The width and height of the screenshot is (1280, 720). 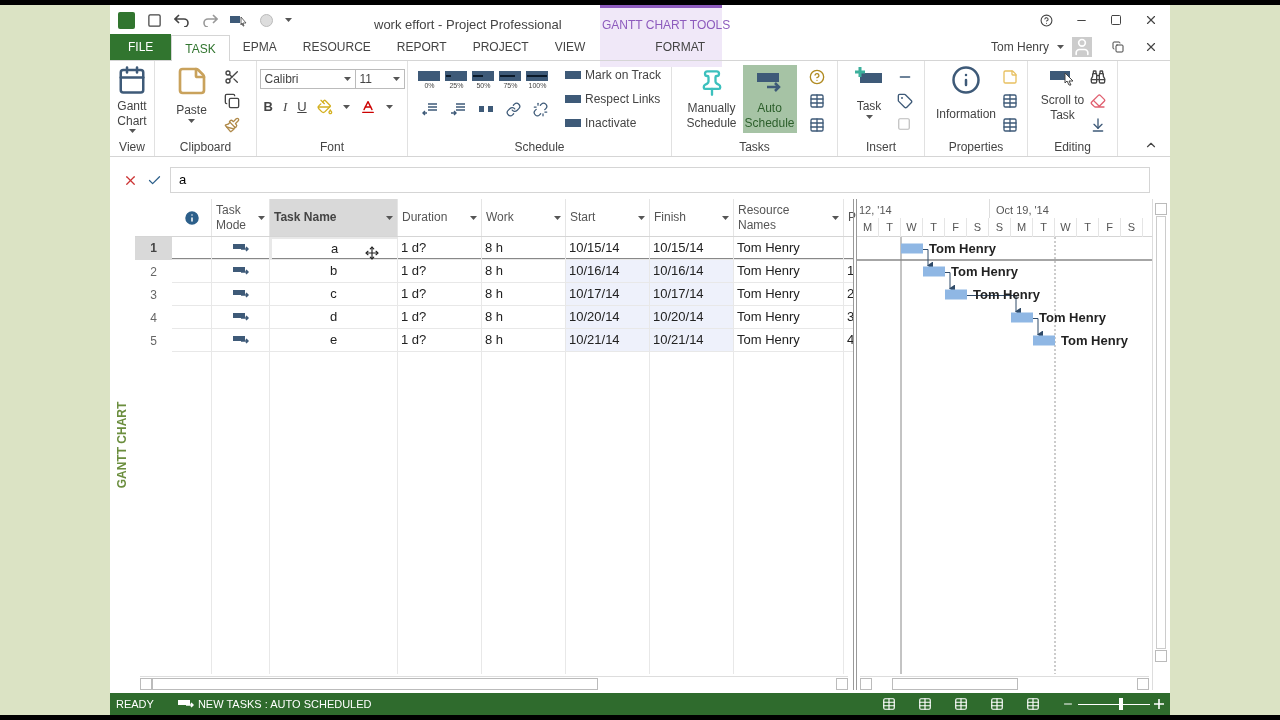 What do you see at coordinates (153, 340) in the screenshot?
I see `row-number: 5` at bounding box center [153, 340].